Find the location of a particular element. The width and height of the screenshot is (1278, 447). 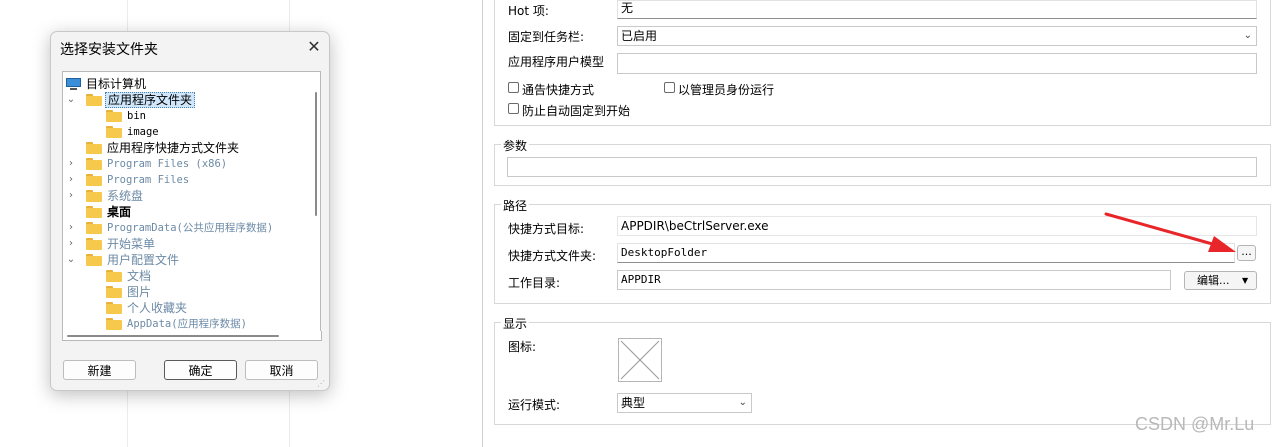

annotation-arrow-head is located at coordinates (1222, 244).